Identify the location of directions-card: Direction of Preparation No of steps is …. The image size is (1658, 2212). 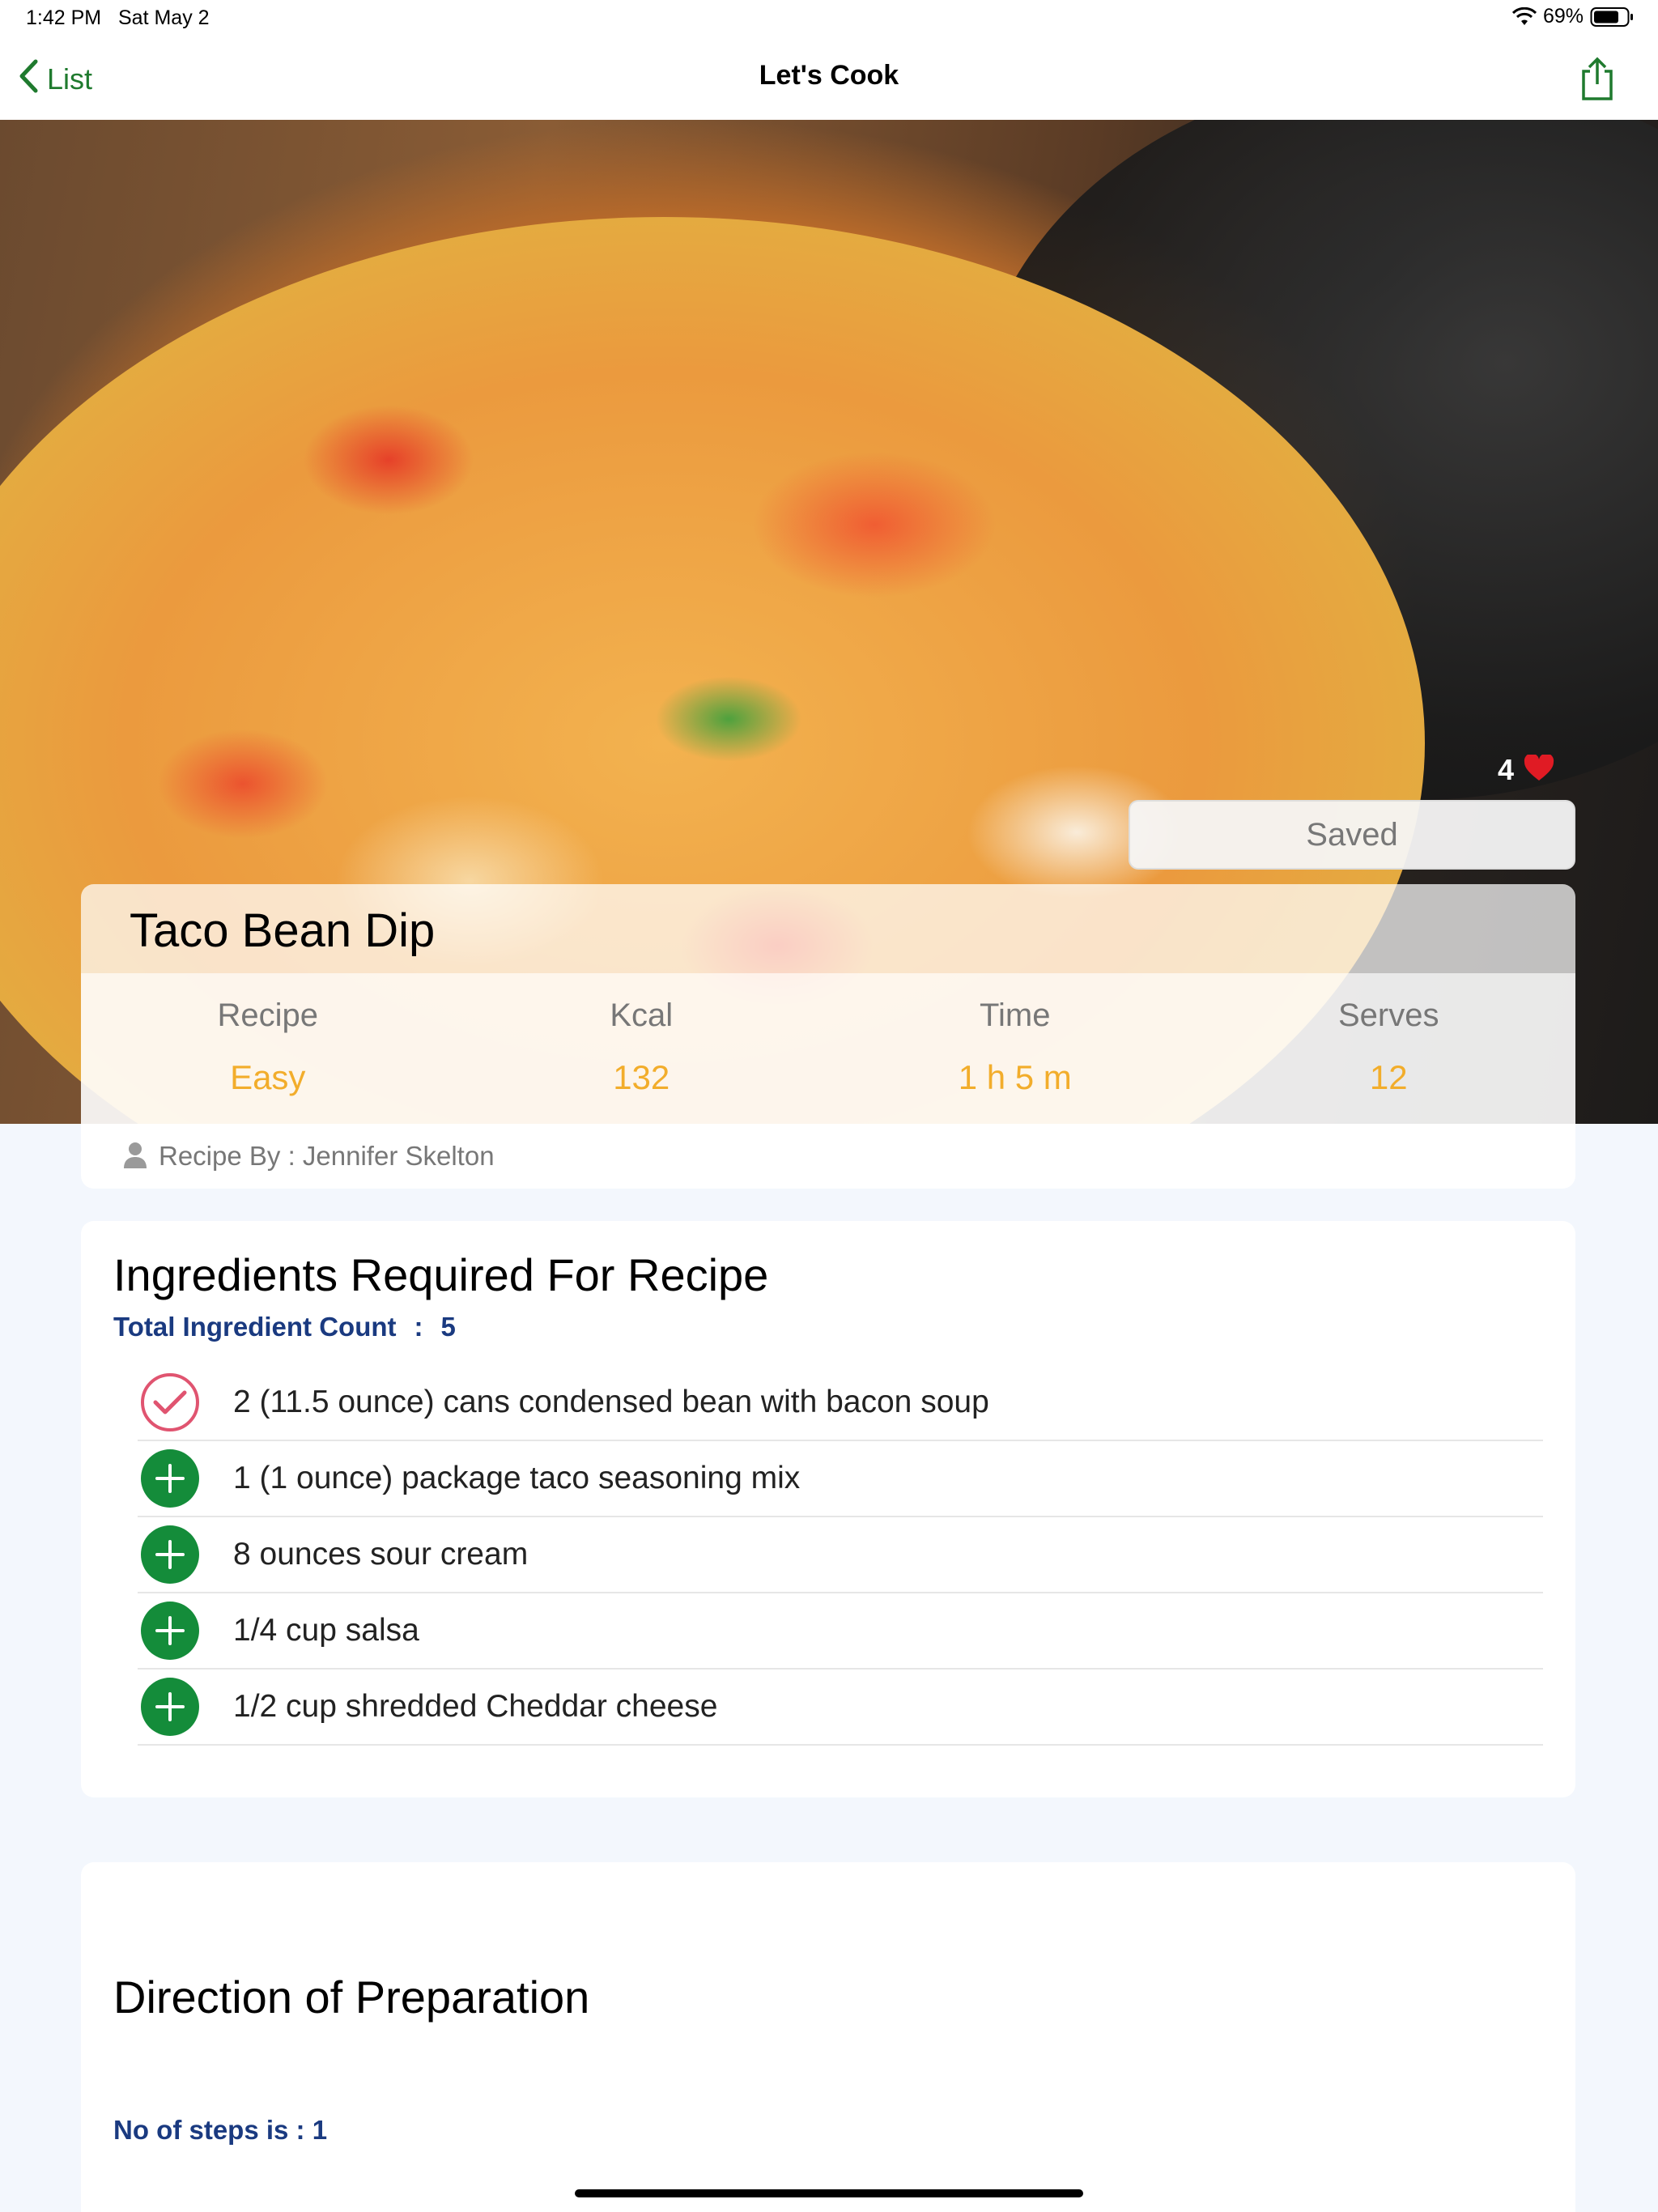
(828, 2037).